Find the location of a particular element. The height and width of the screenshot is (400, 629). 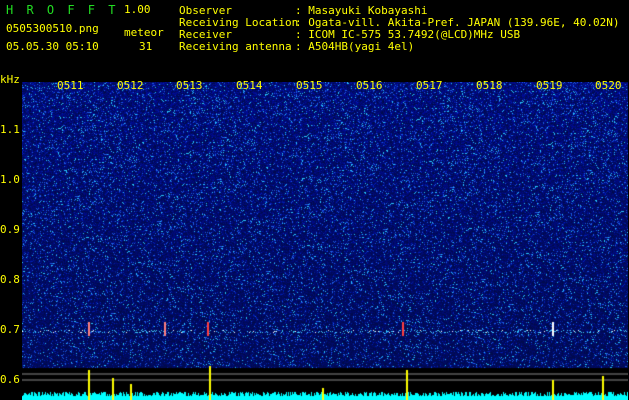

meteor-label: meteor is located at coordinates (144, 32).